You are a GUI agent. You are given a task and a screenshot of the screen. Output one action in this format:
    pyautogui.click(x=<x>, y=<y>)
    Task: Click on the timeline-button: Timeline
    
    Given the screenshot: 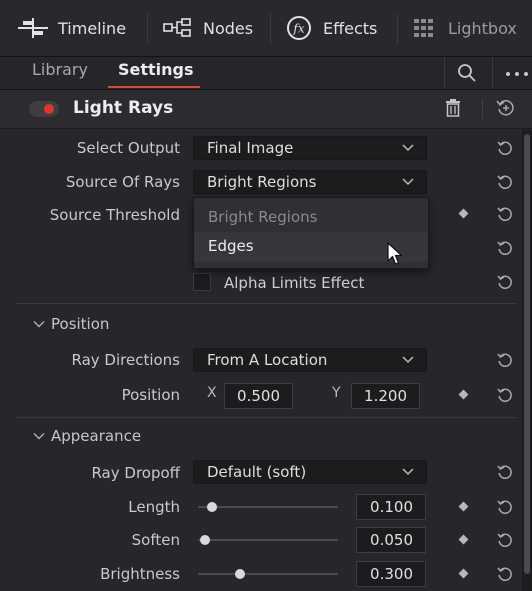 What is the action you would take?
    pyautogui.click(x=72, y=28)
    